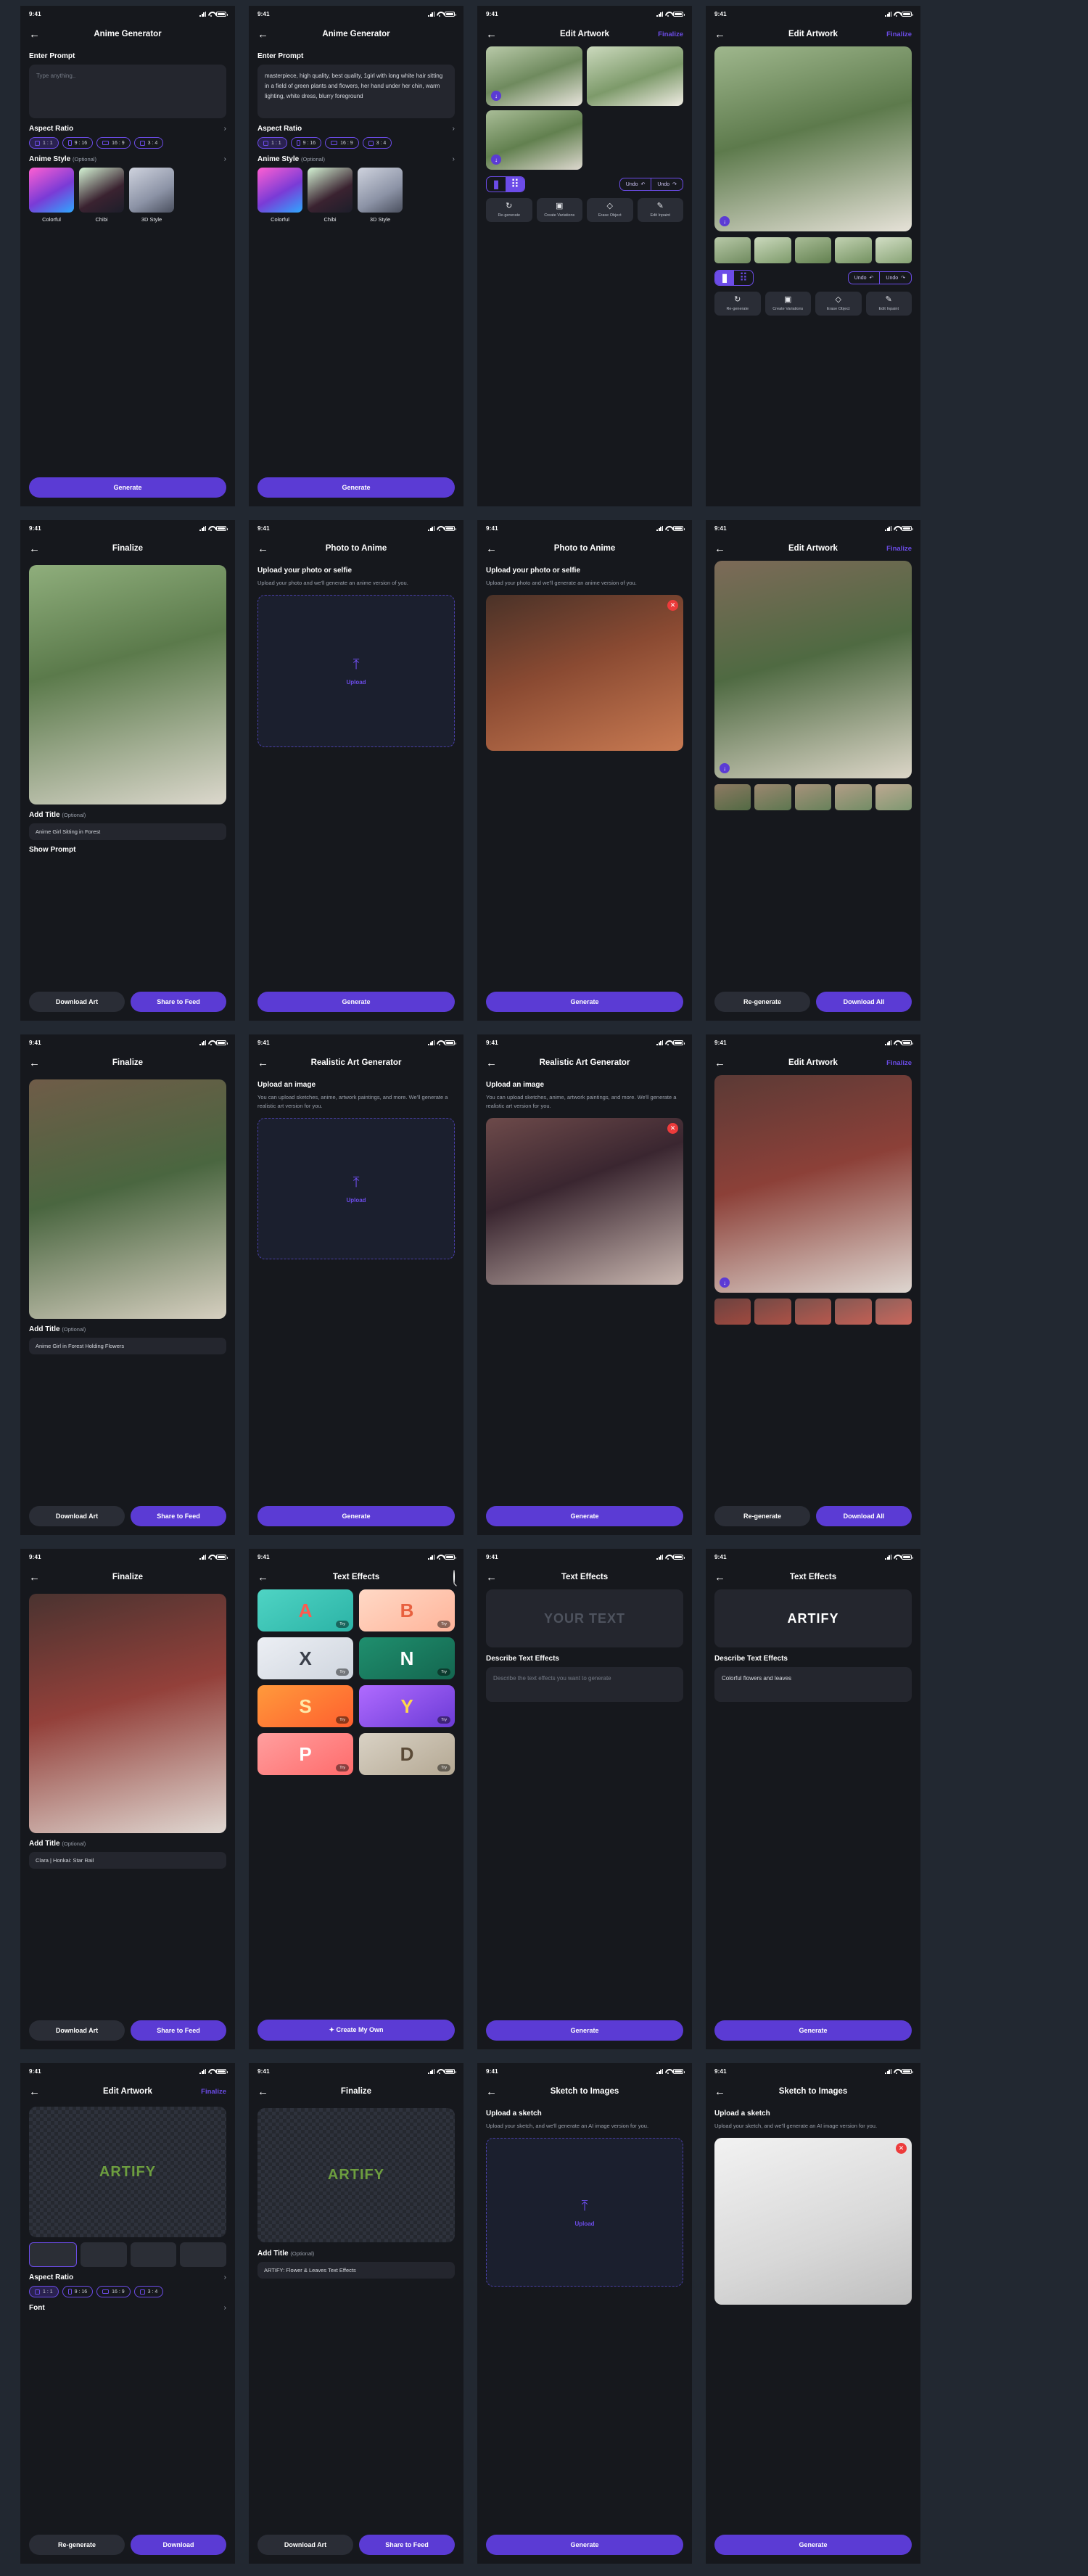 This screenshot has height=2576, width=1088. Describe the element at coordinates (889, 304) in the screenshot. I see `tool-edit-inpaint: ✎ Edit Inpaint` at that location.